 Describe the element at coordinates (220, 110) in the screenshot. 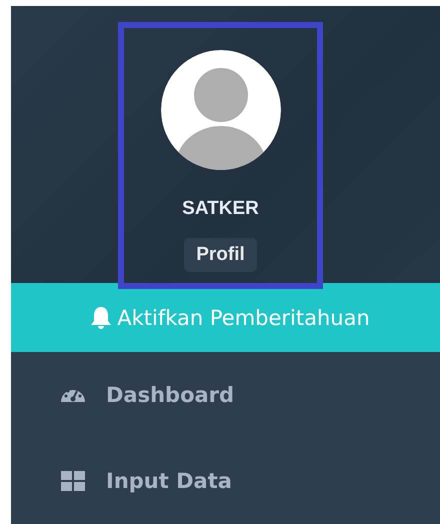

I see `avatar-icon` at that location.